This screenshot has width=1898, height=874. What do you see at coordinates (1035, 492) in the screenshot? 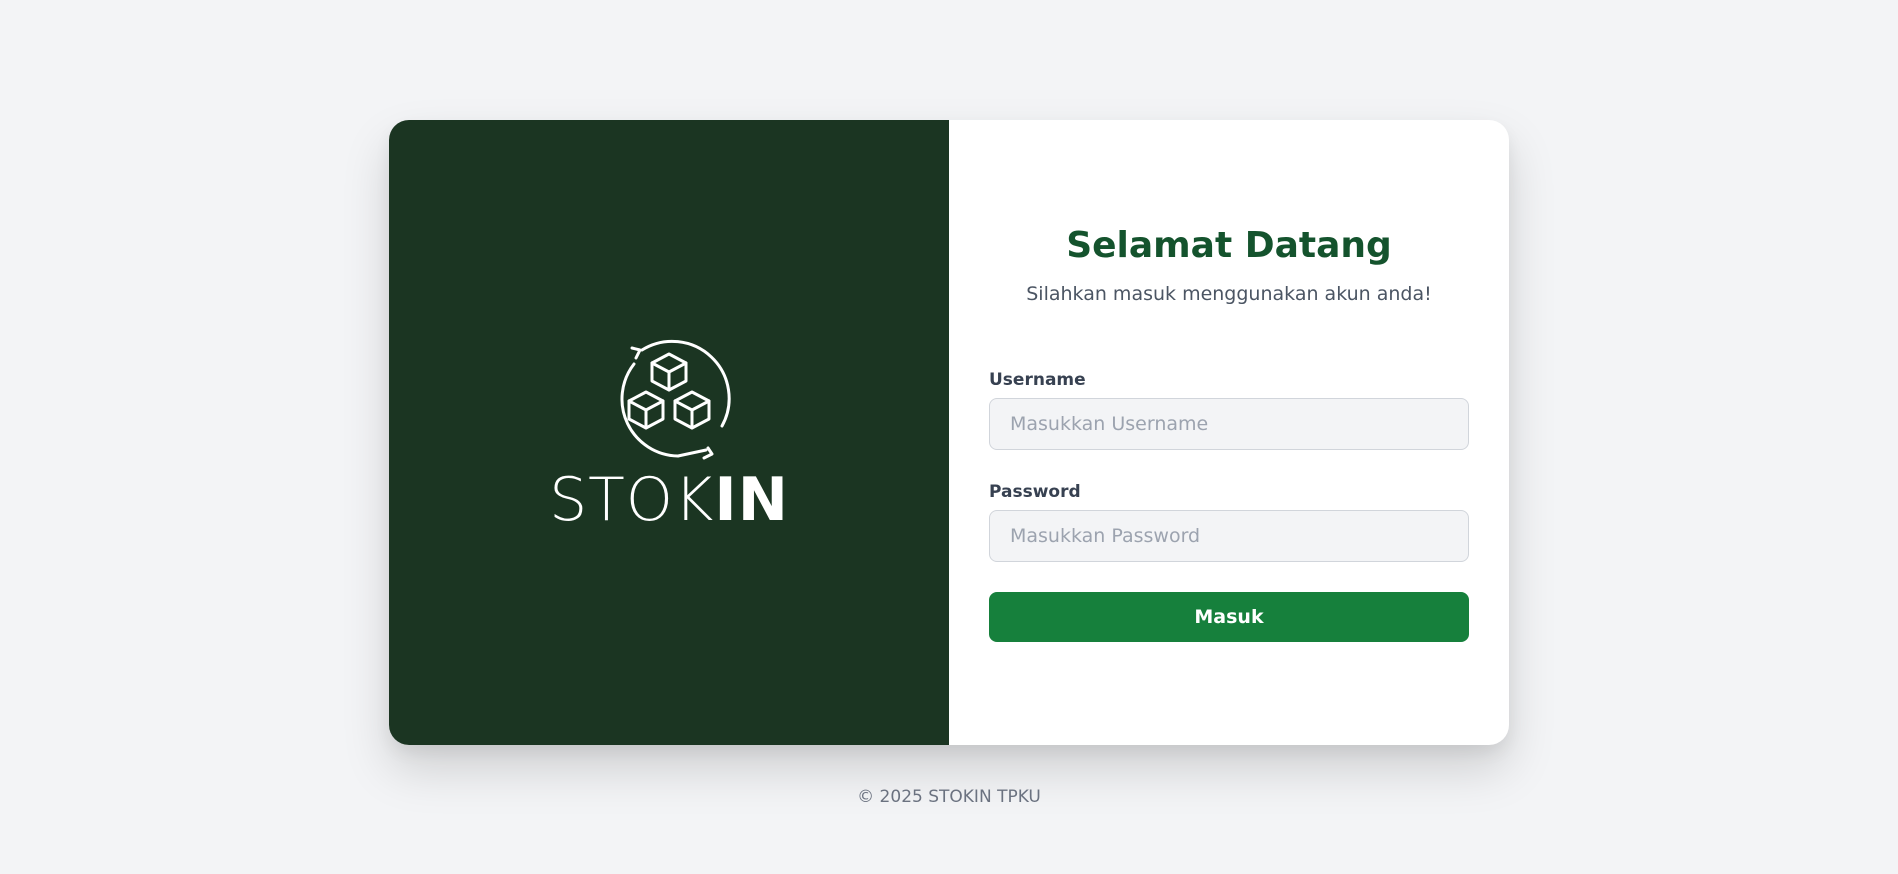
I see `password-label: Password` at bounding box center [1035, 492].